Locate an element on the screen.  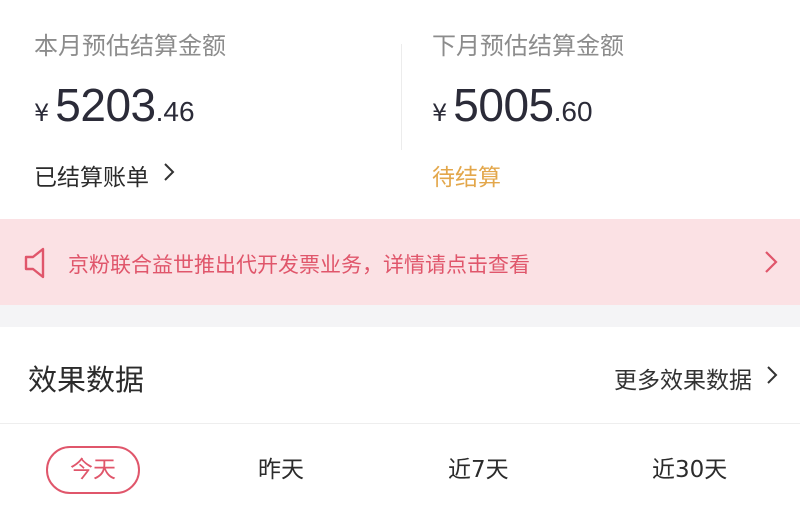
amount-decimal: .46 is located at coordinates (175, 111).